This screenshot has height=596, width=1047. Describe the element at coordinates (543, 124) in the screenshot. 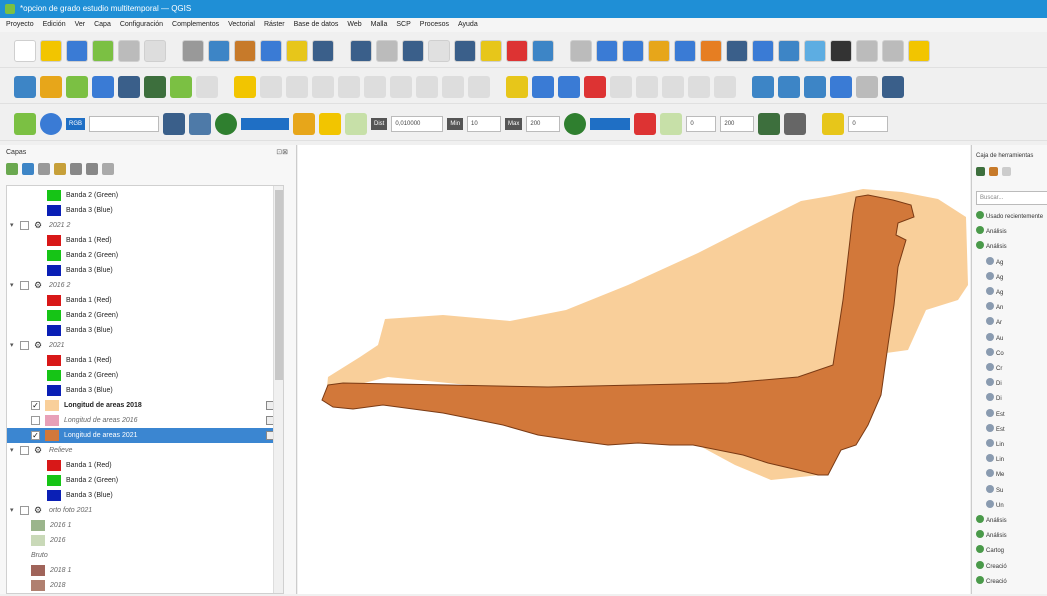

I see `max-input: 200` at that location.